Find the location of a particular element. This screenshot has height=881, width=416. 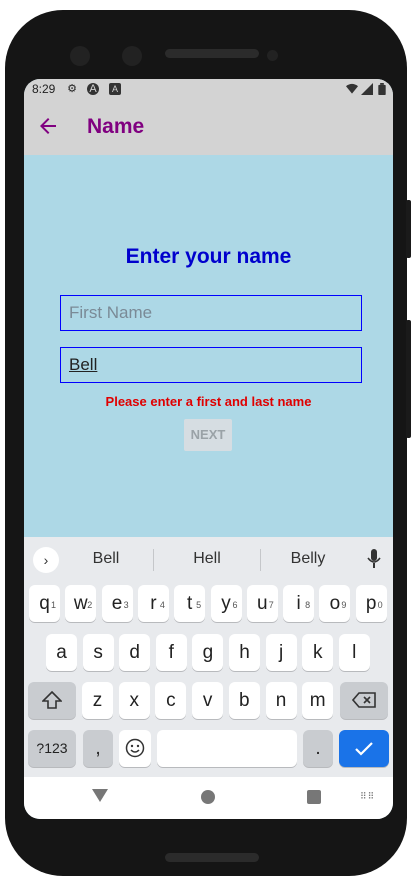

key-u: u7 is located at coordinates (262, 603).